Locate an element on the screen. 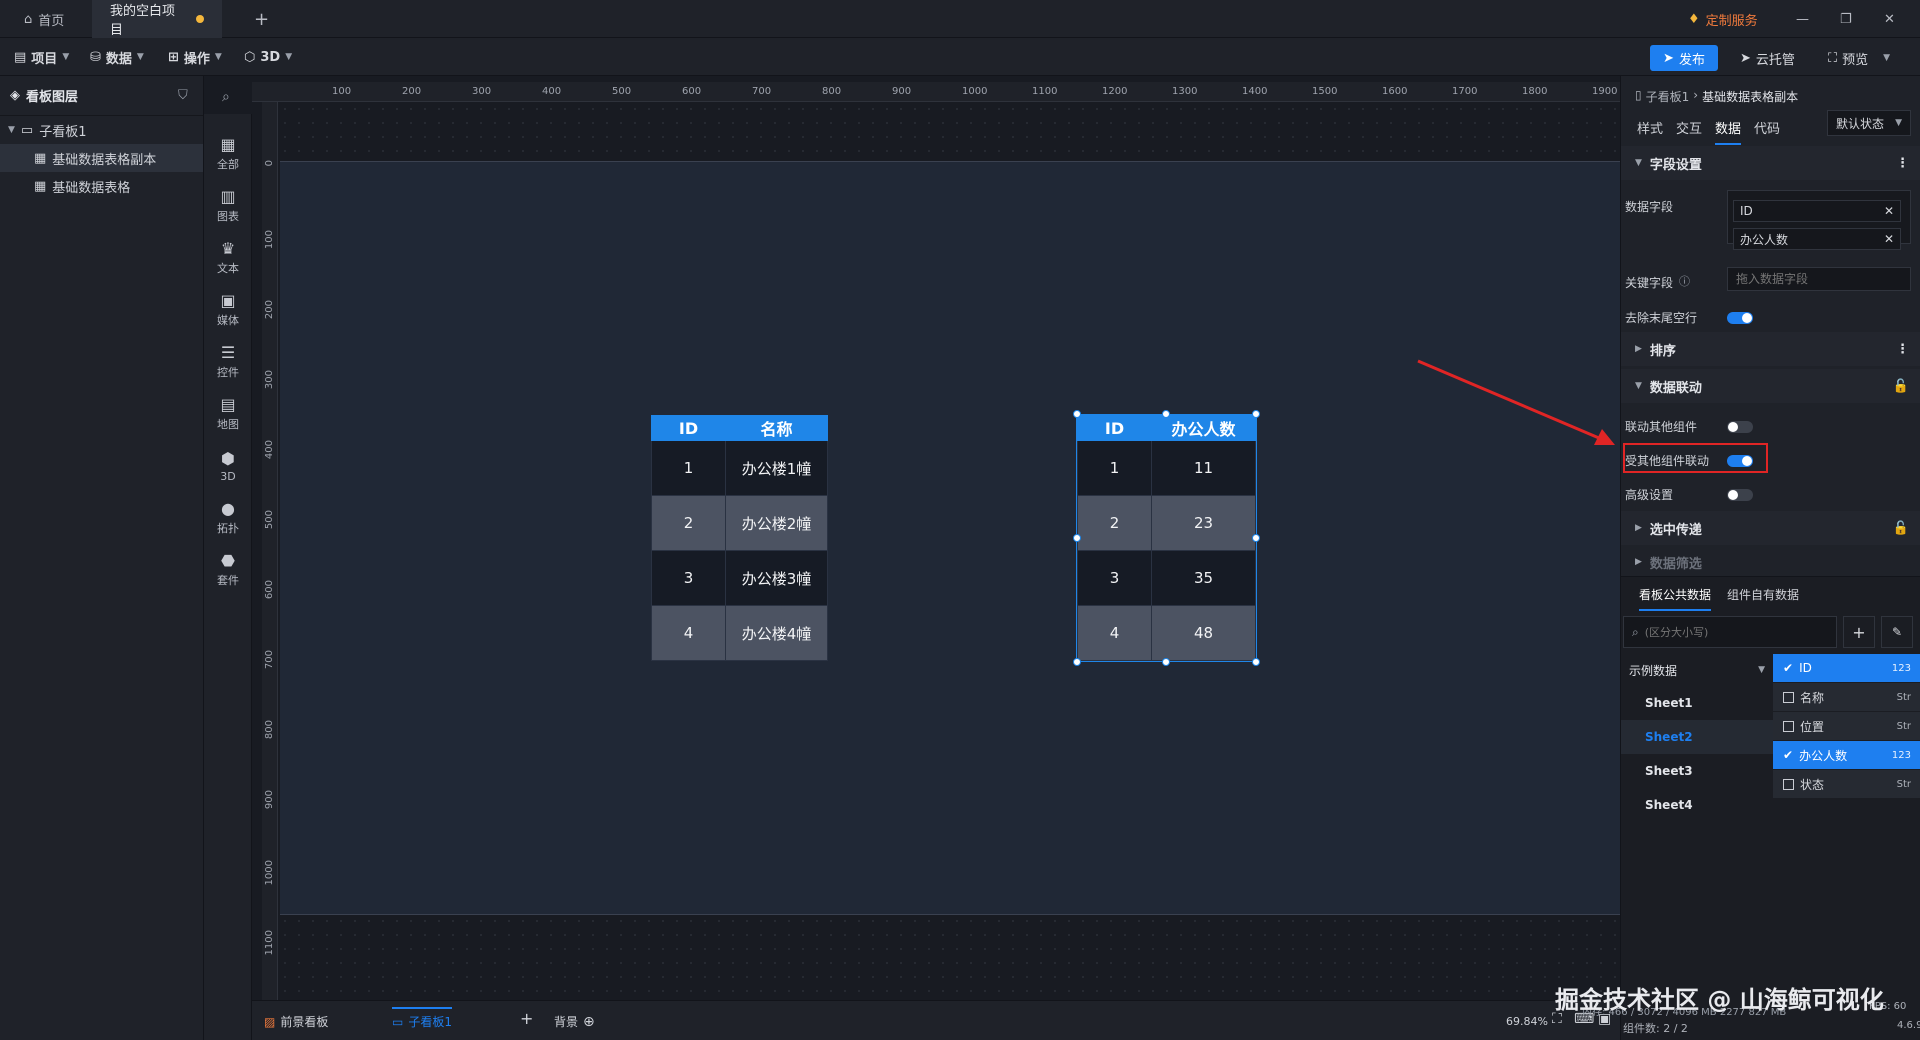 This screenshot has width=1920, height=1040. search-icon: ⌕ is located at coordinates (226, 97).